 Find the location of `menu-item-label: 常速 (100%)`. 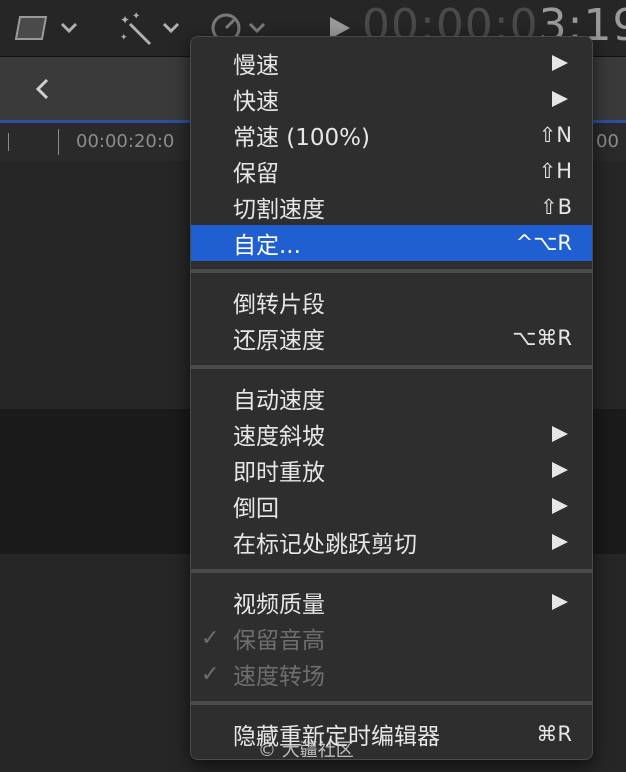

menu-item-label: 常速 (100%) is located at coordinates (302, 138).